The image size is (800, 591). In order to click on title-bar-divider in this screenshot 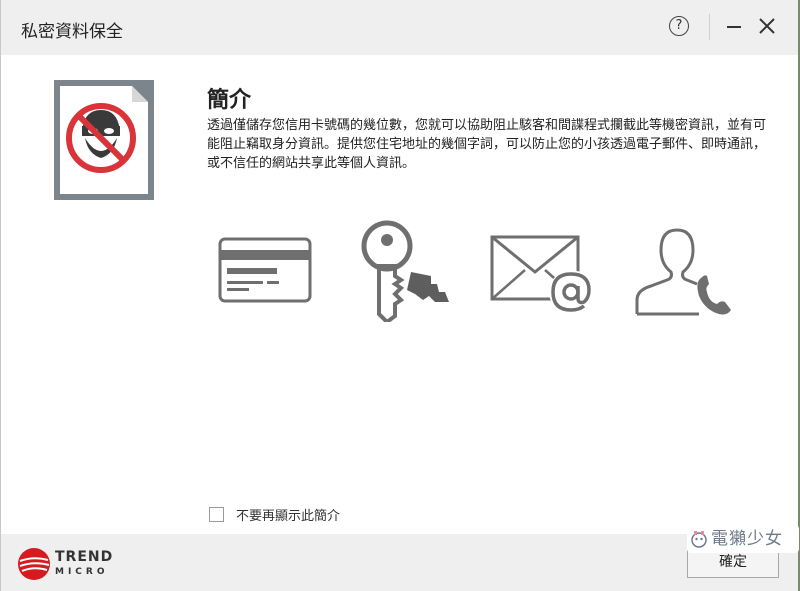, I will do `click(709, 27)`.